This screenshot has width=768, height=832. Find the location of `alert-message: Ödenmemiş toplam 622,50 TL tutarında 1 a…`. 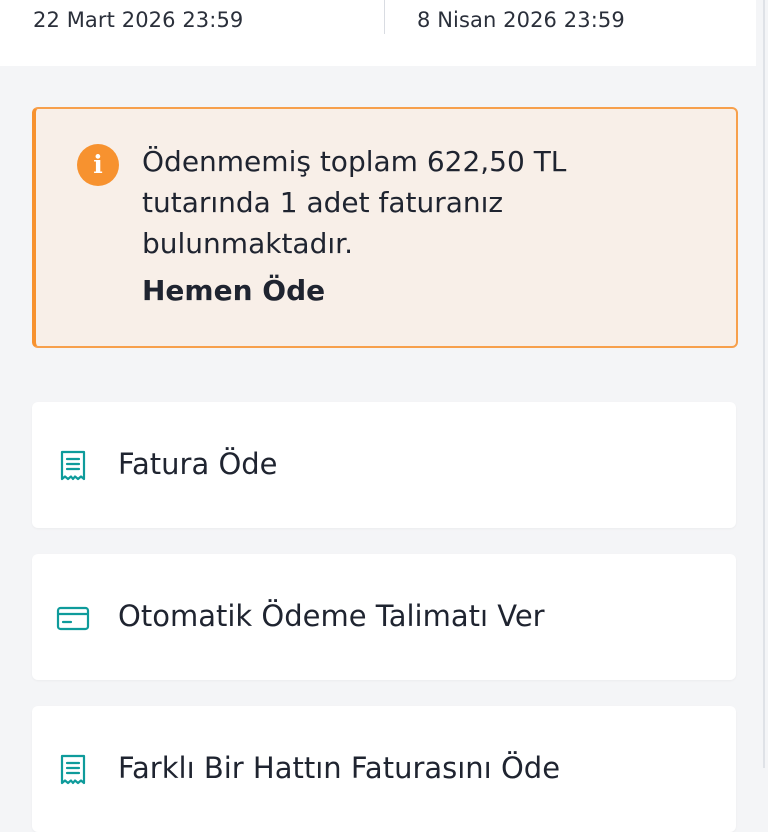

alert-message: Ödenmemiş toplam 622,50 TL tutarında 1 a… is located at coordinates (354, 202).